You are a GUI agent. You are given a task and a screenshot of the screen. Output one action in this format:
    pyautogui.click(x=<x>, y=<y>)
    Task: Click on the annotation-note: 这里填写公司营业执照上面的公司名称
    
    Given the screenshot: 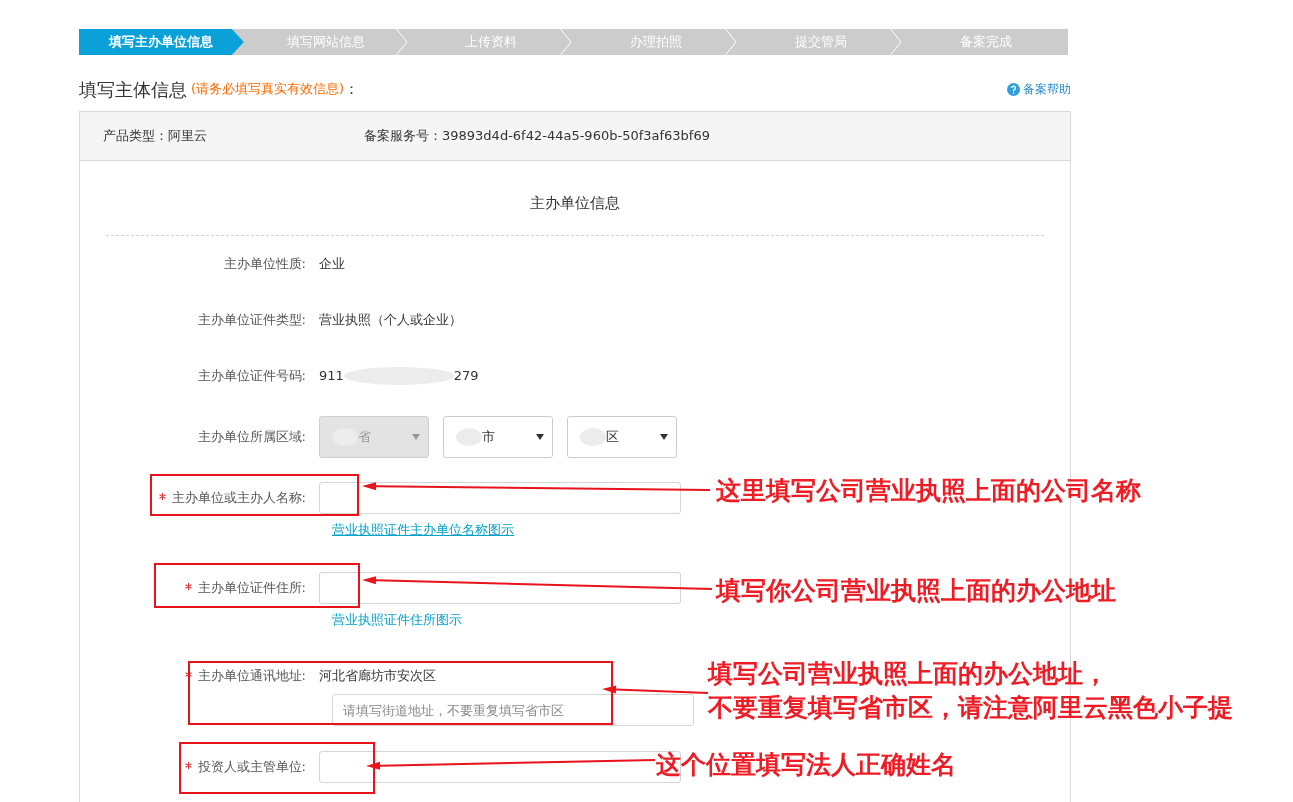 What is the action you would take?
    pyautogui.click(x=928, y=491)
    